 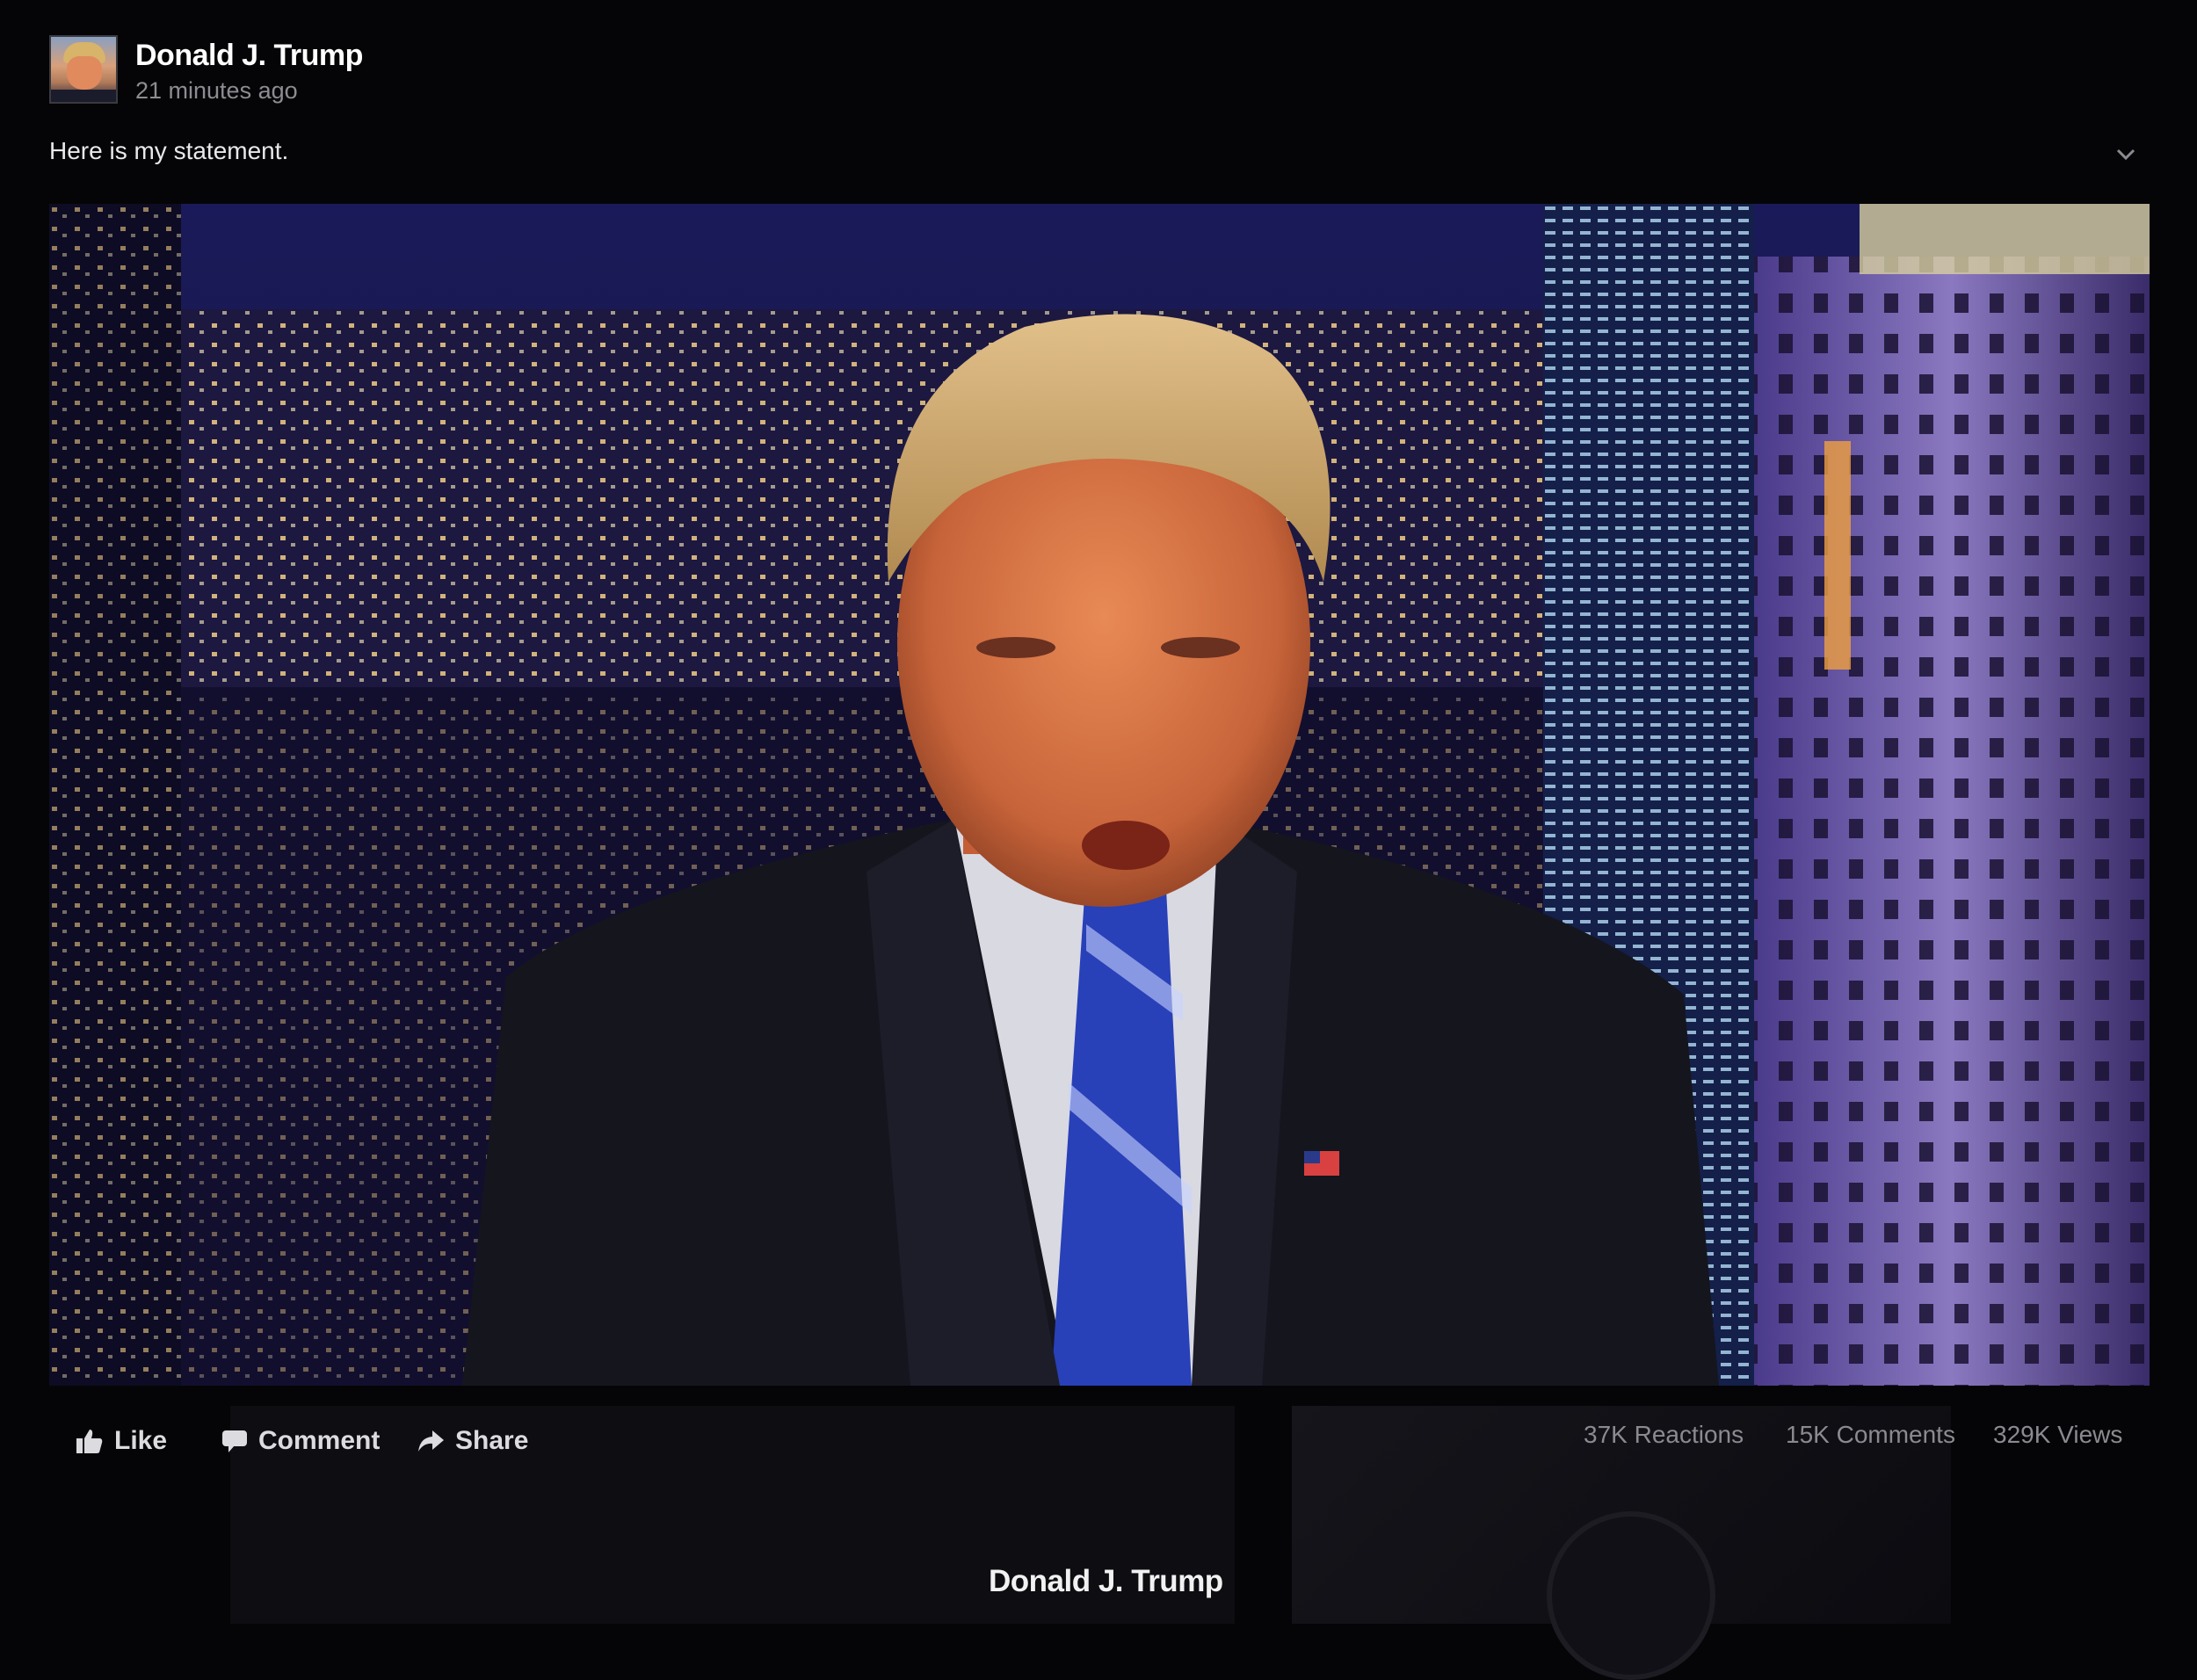 I want to click on author-avatar, so click(x=83, y=69).